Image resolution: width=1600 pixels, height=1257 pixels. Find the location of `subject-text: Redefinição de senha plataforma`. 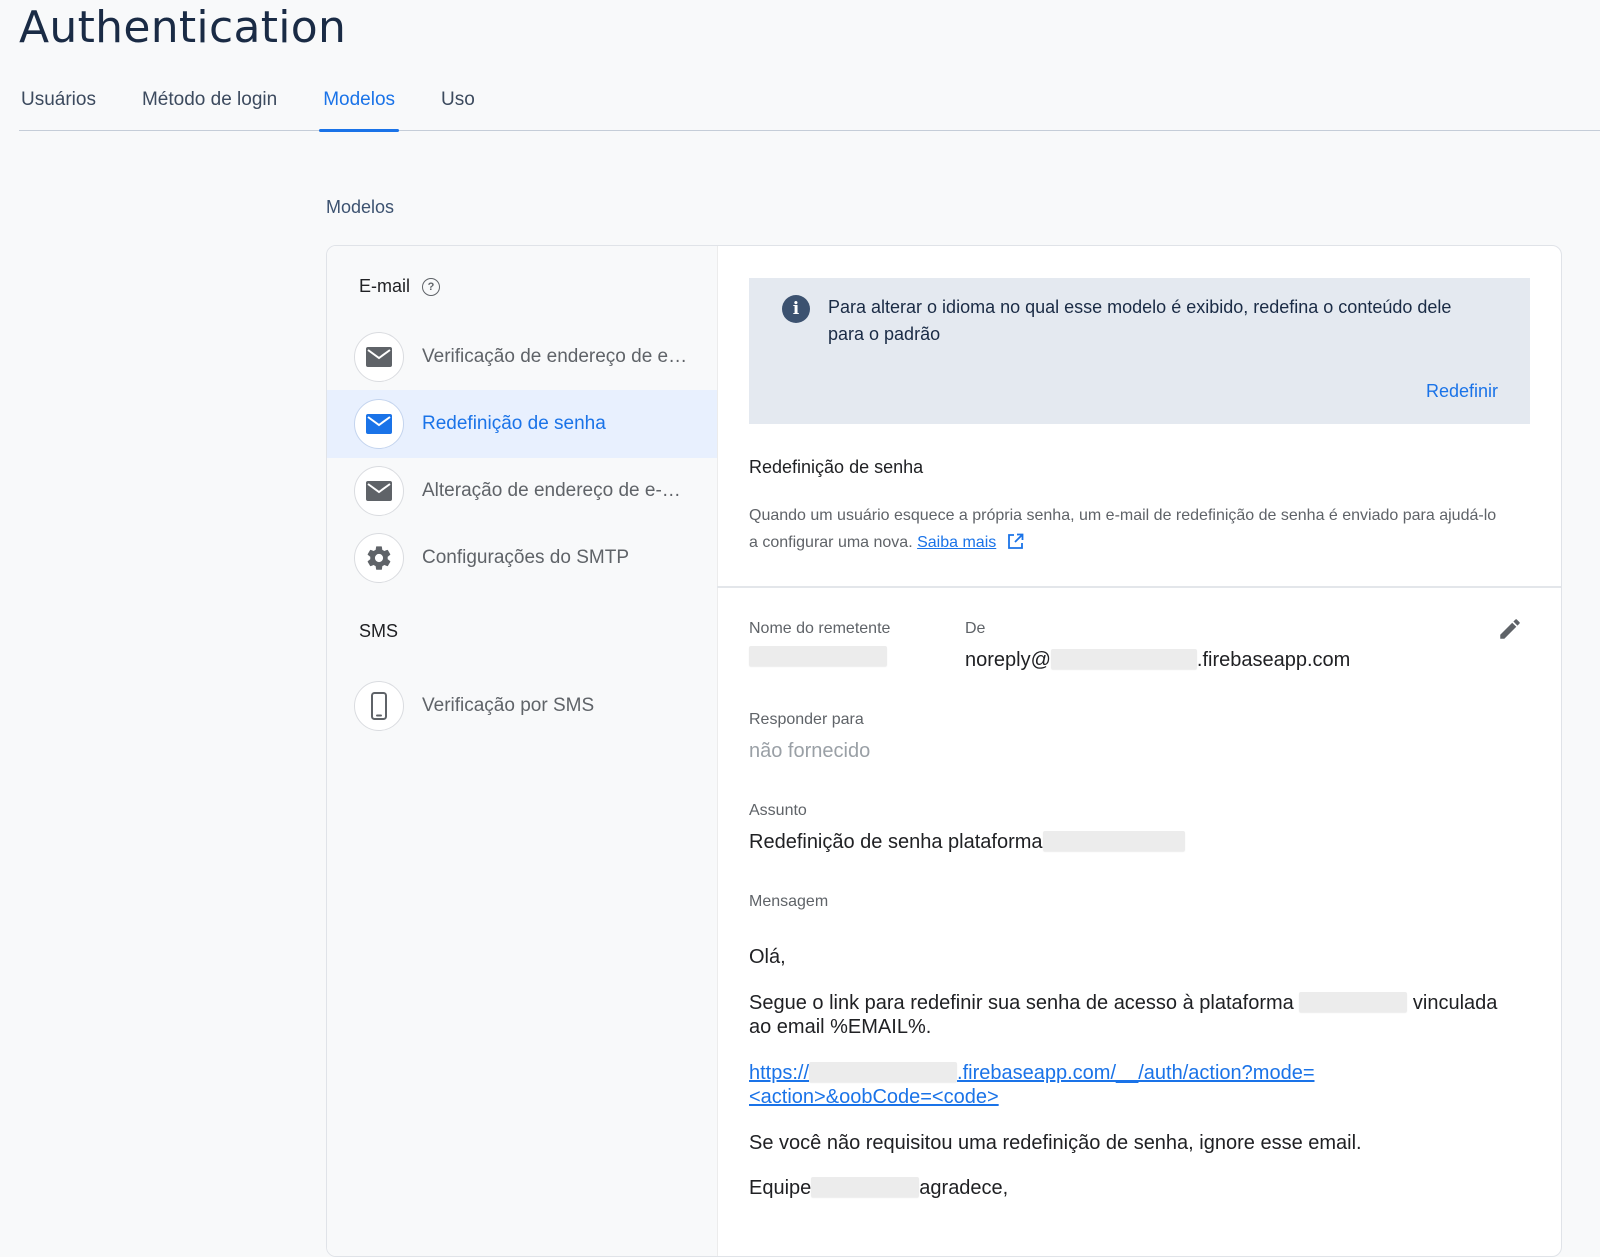

subject-text: Redefinição de senha plataforma is located at coordinates (896, 842).